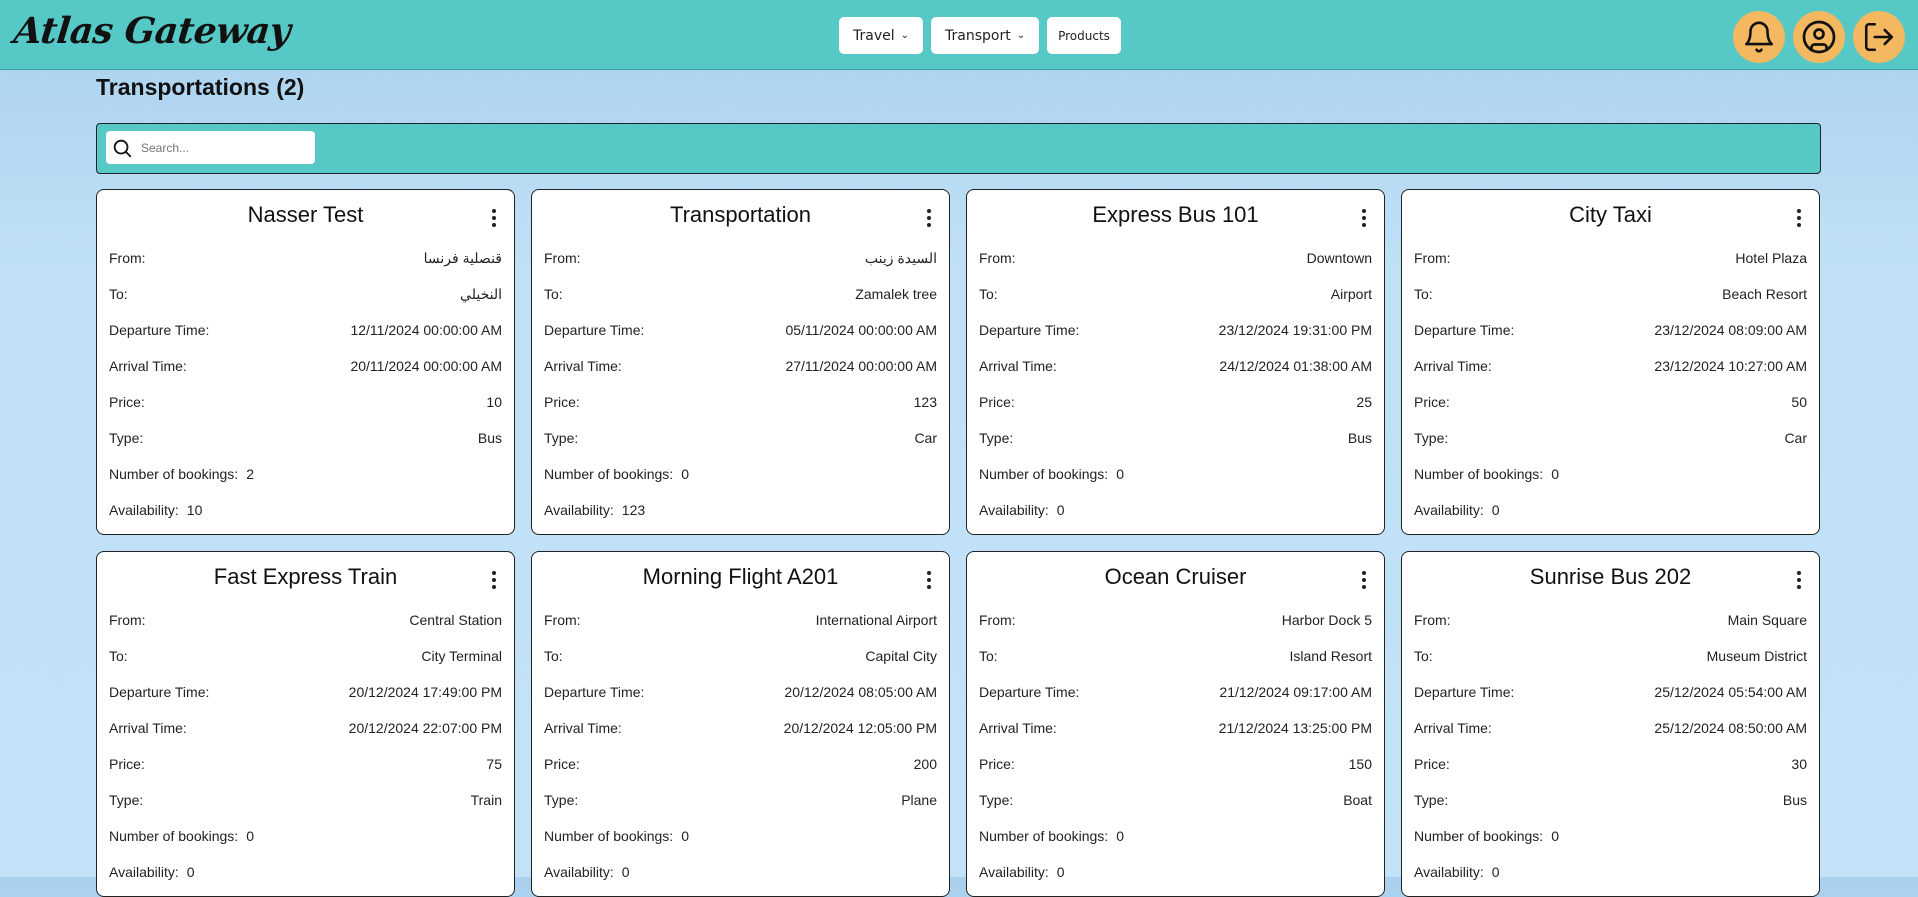  What do you see at coordinates (1175, 800) in the screenshot?
I see `row-type: Type: Boat` at bounding box center [1175, 800].